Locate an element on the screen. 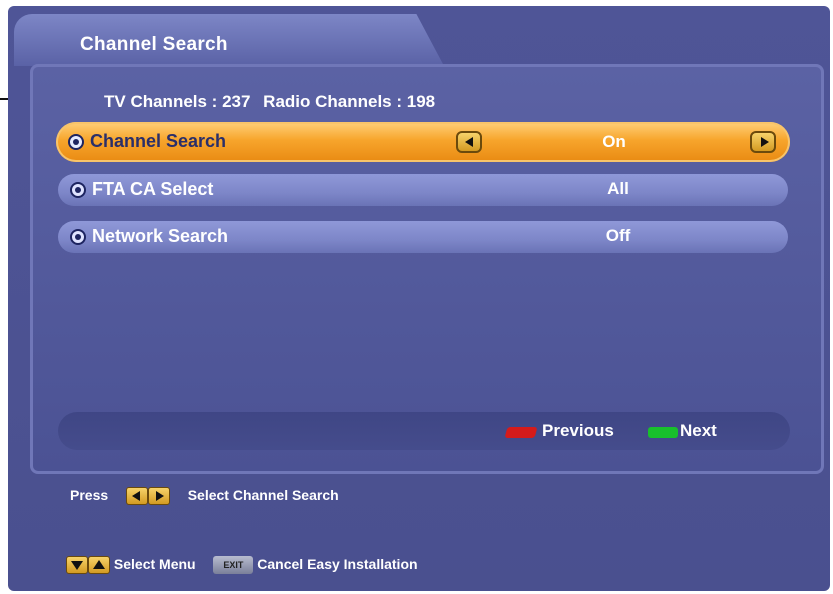  channel-counts: TV Channels : 237 Radio Channels : 198 is located at coordinates (273, 102).